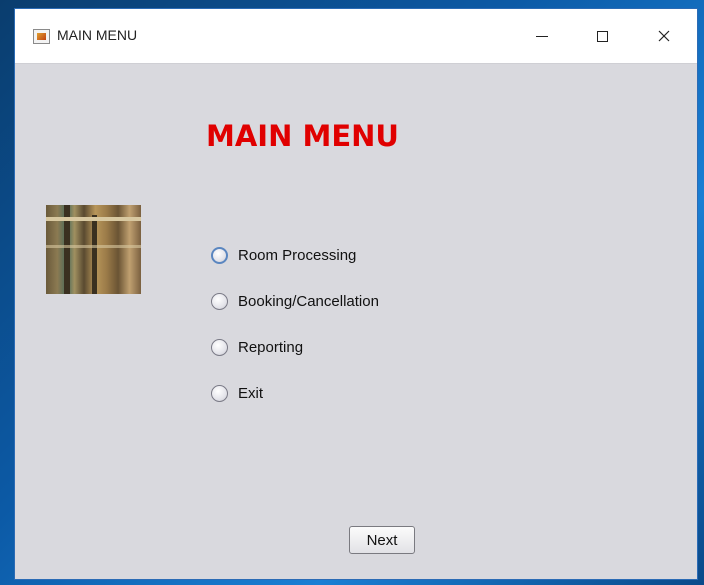 The width and height of the screenshot is (704, 585). Describe the element at coordinates (41, 36) in the screenshot. I see `java-app-icon` at that location.